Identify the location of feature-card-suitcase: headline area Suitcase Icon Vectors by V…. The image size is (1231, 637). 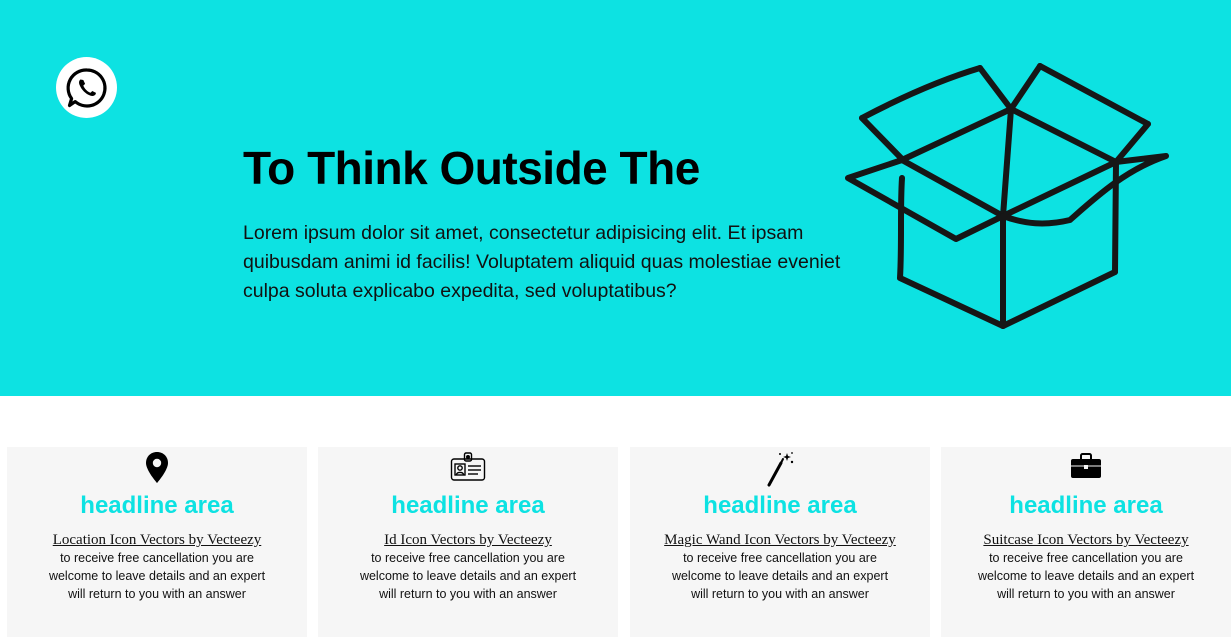
(1086, 542).